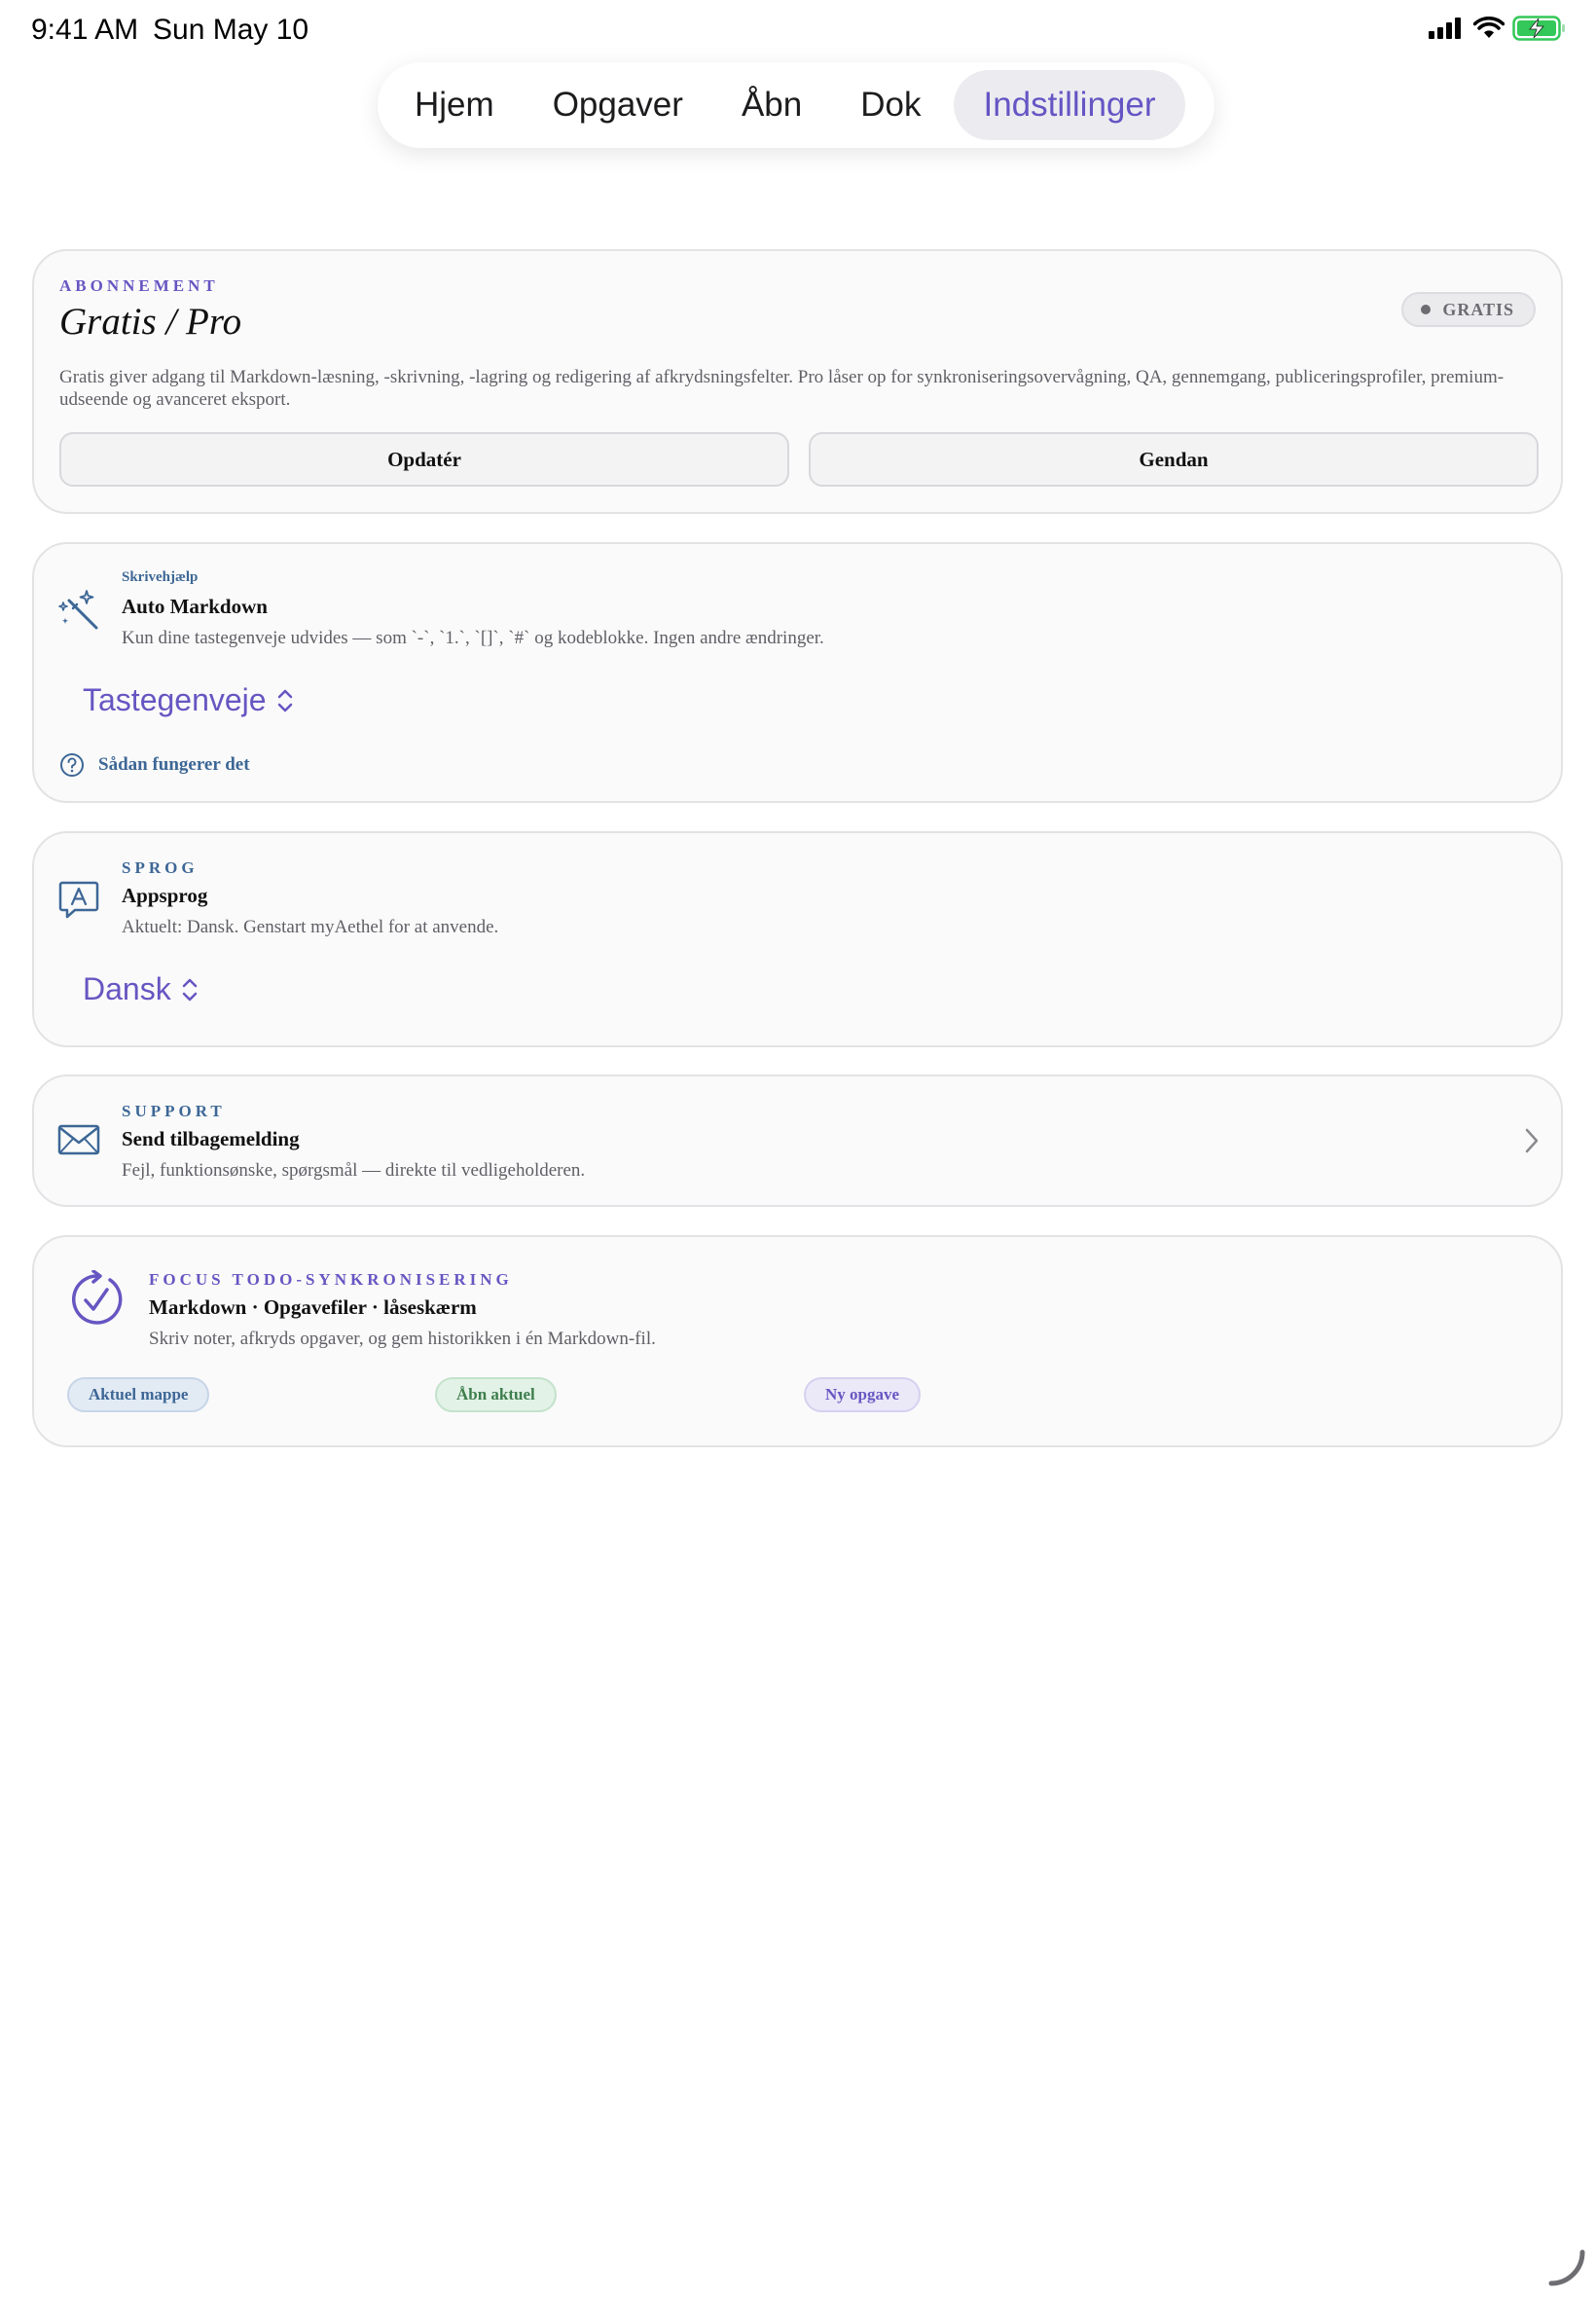 This screenshot has width=1596, height=2297. Describe the element at coordinates (85, 30) in the screenshot. I see `status-time: 9:41 AM` at that location.